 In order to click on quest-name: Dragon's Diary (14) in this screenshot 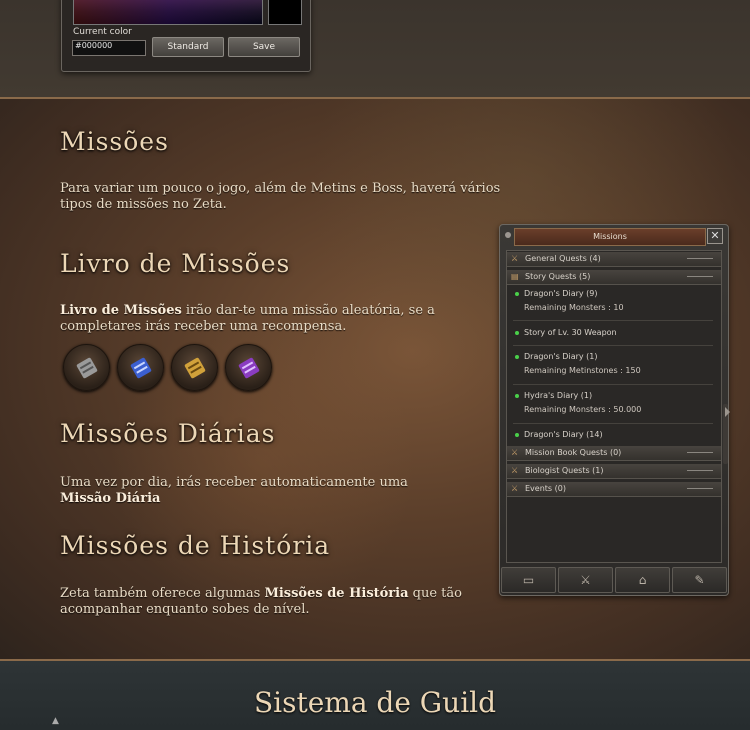, I will do `click(563, 434)`.